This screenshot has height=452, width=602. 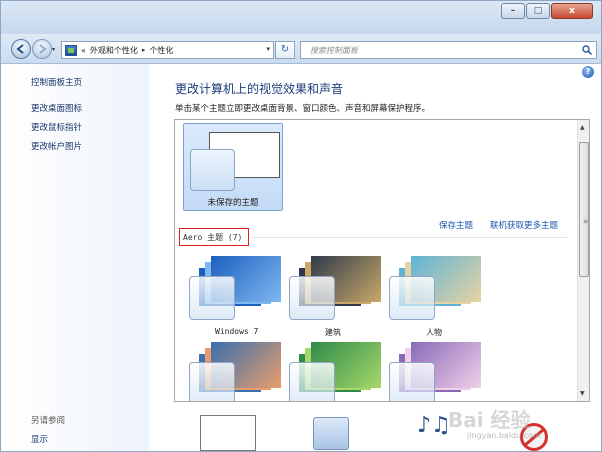 What do you see at coordinates (228, 433) in the screenshot?
I see `desktop-background-icon` at bounding box center [228, 433].